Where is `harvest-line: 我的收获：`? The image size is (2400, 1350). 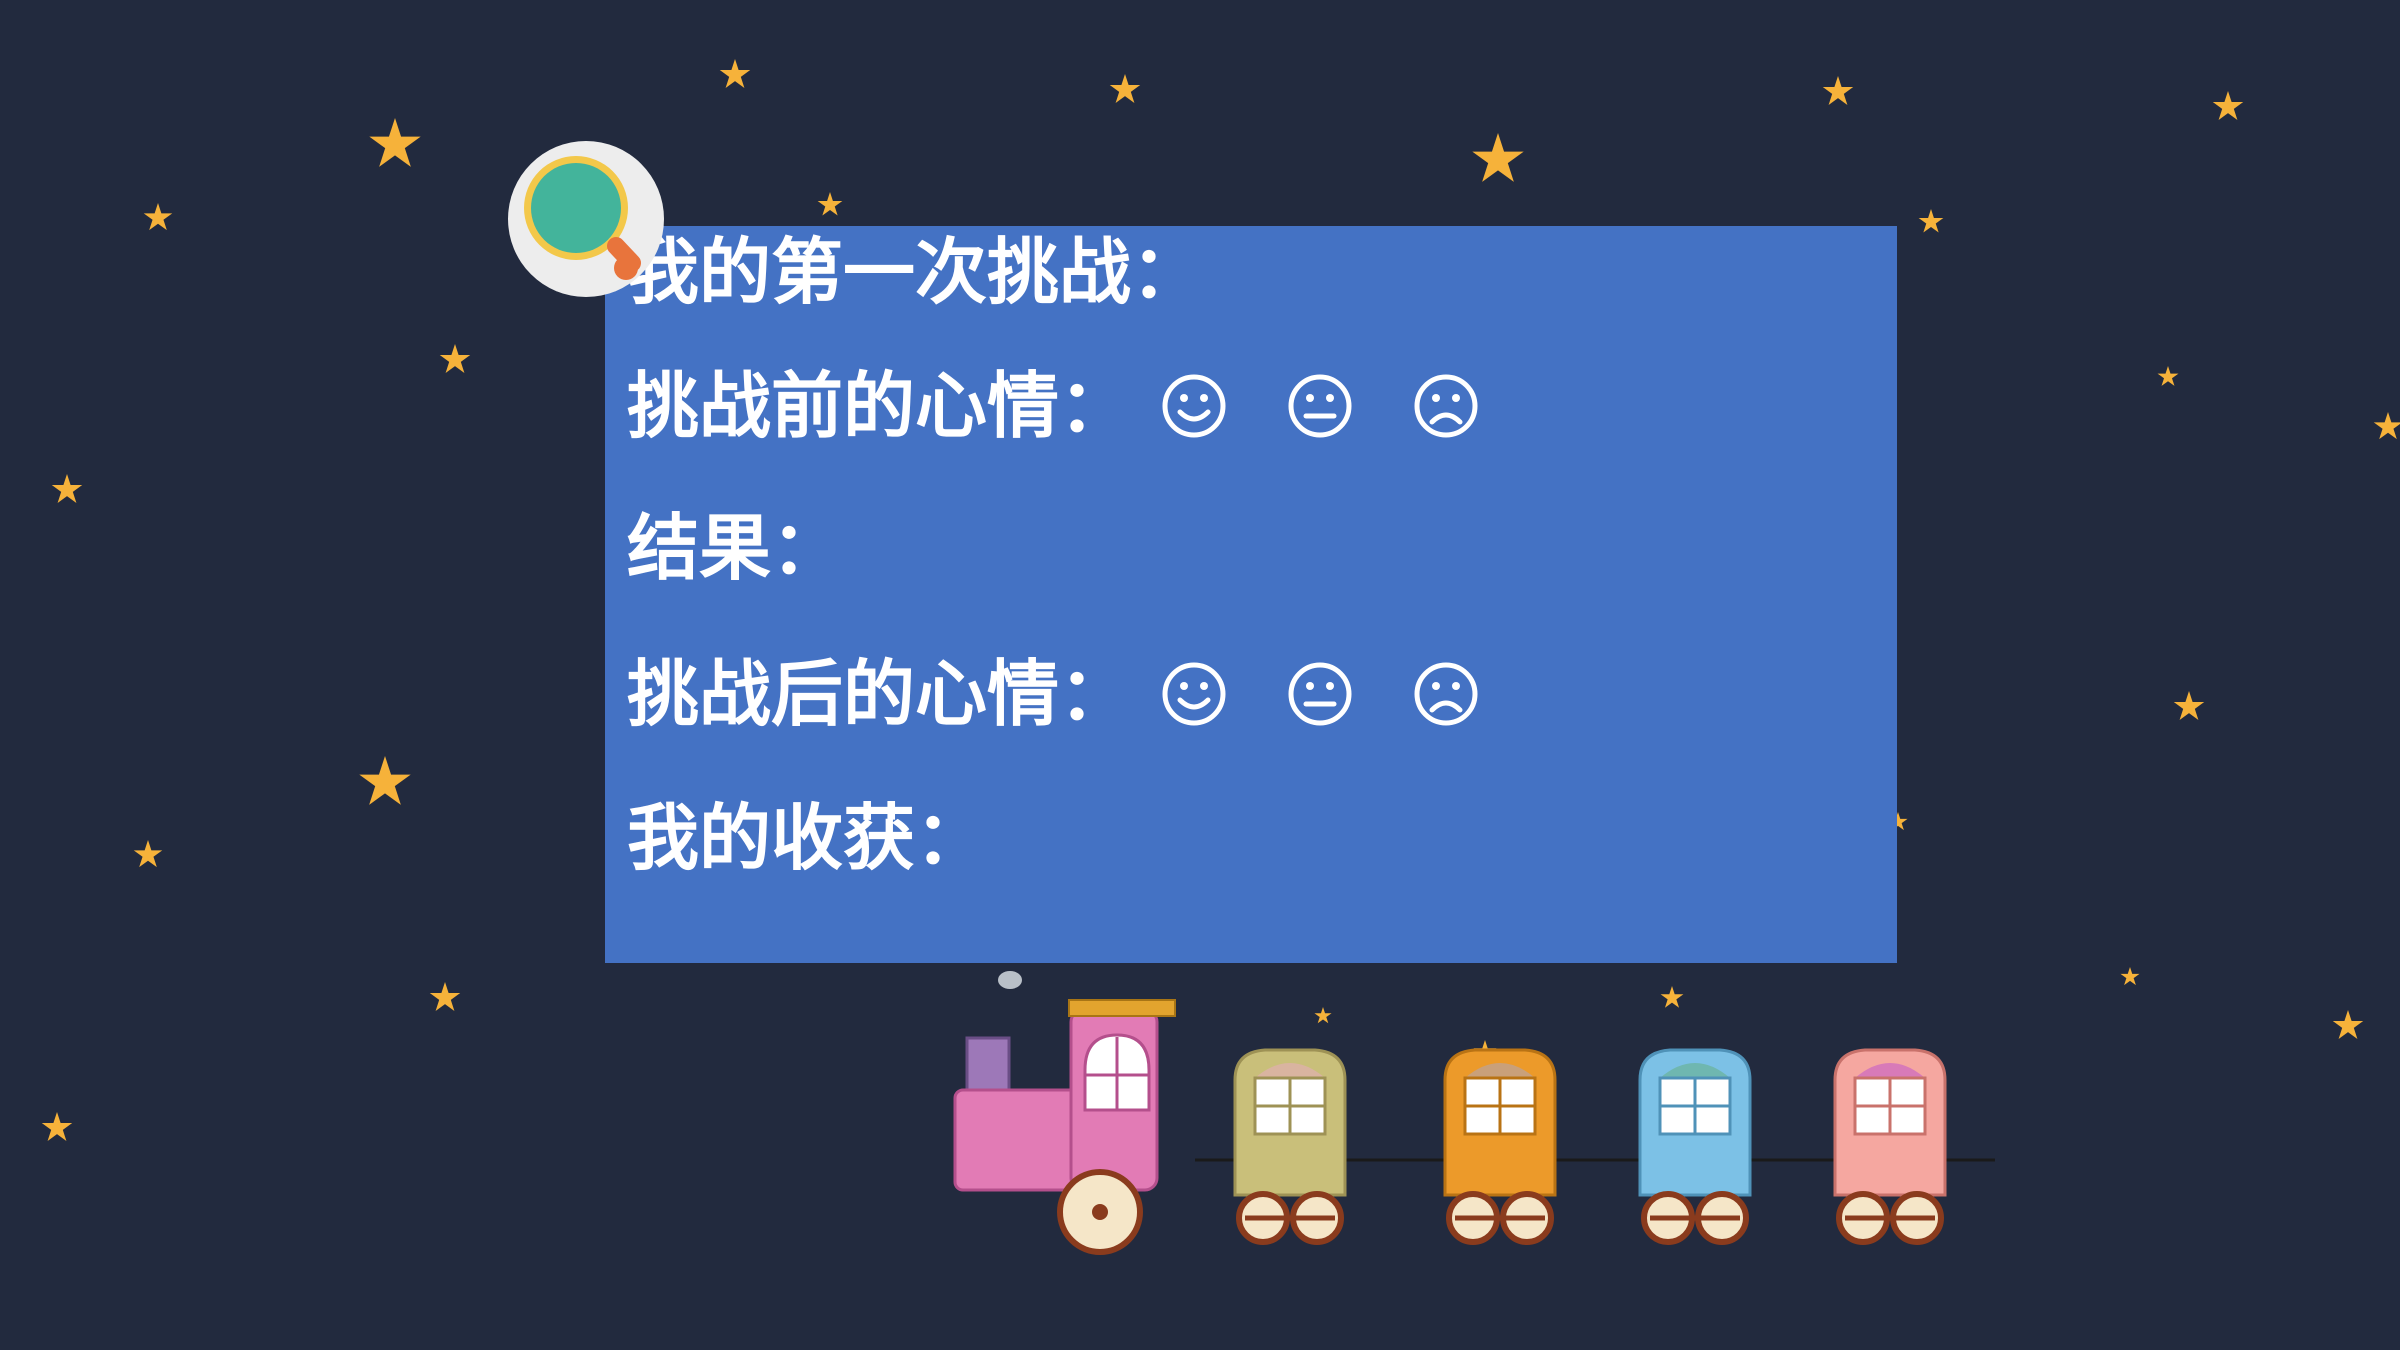
harvest-line: 我的收获： is located at coordinates (807, 838).